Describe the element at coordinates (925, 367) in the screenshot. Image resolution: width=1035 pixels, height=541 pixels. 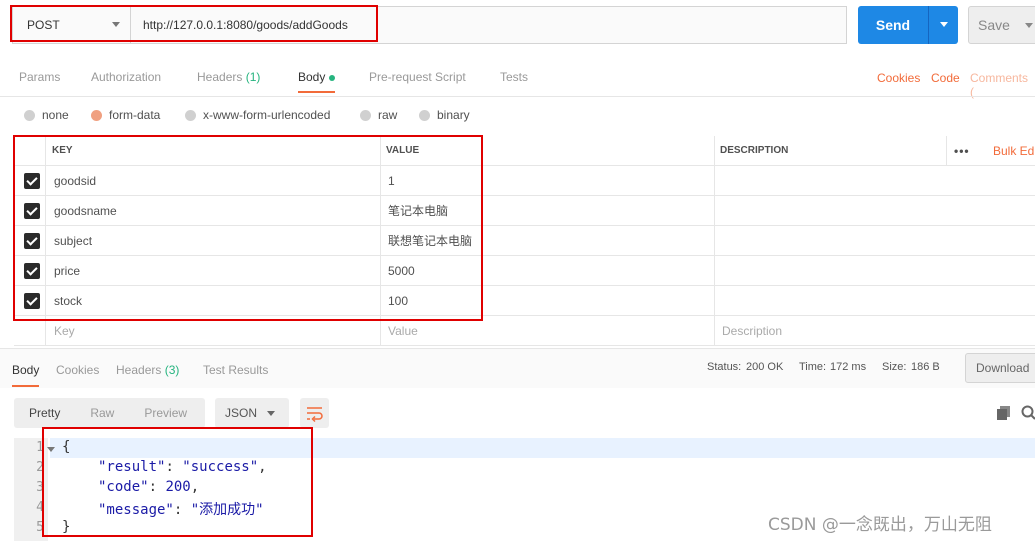
I see `size-value: 186 B` at that location.